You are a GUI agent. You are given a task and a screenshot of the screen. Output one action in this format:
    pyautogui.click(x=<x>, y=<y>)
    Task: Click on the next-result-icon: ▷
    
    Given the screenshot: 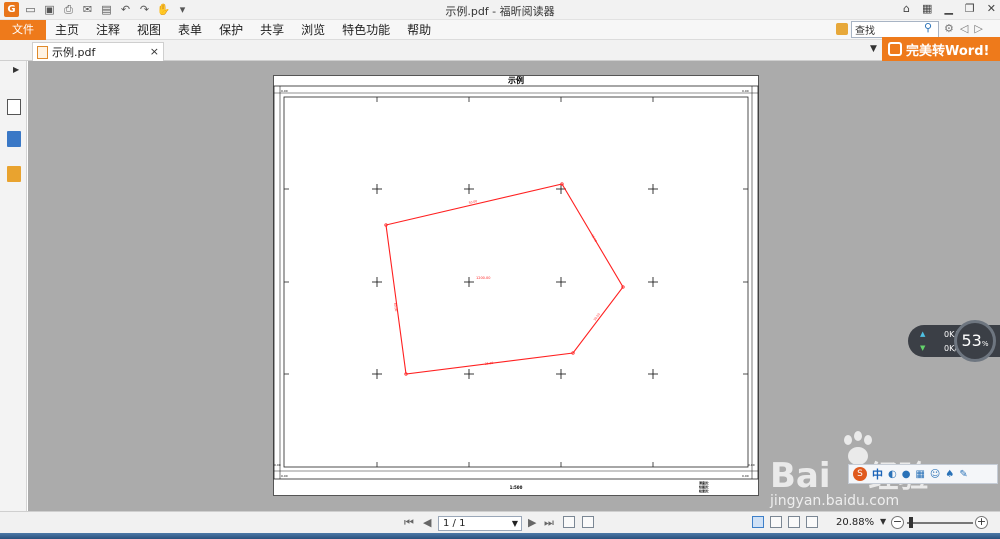 What is the action you would take?
    pyautogui.click(x=978, y=28)
    